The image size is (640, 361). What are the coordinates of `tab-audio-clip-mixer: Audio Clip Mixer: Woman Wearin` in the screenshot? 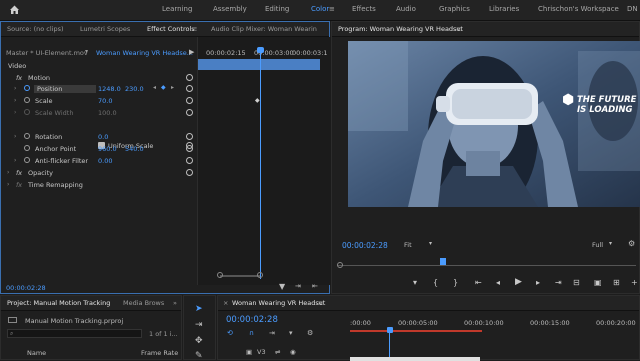 It's located at (264, 29).